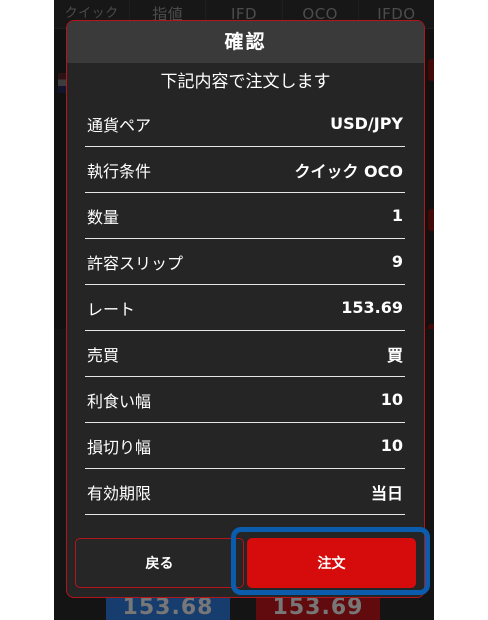  What do you see at coordinates (119, 125) in the screenshot?
I see `row-label: 通貨ペア` at bounding box center [119, 125].